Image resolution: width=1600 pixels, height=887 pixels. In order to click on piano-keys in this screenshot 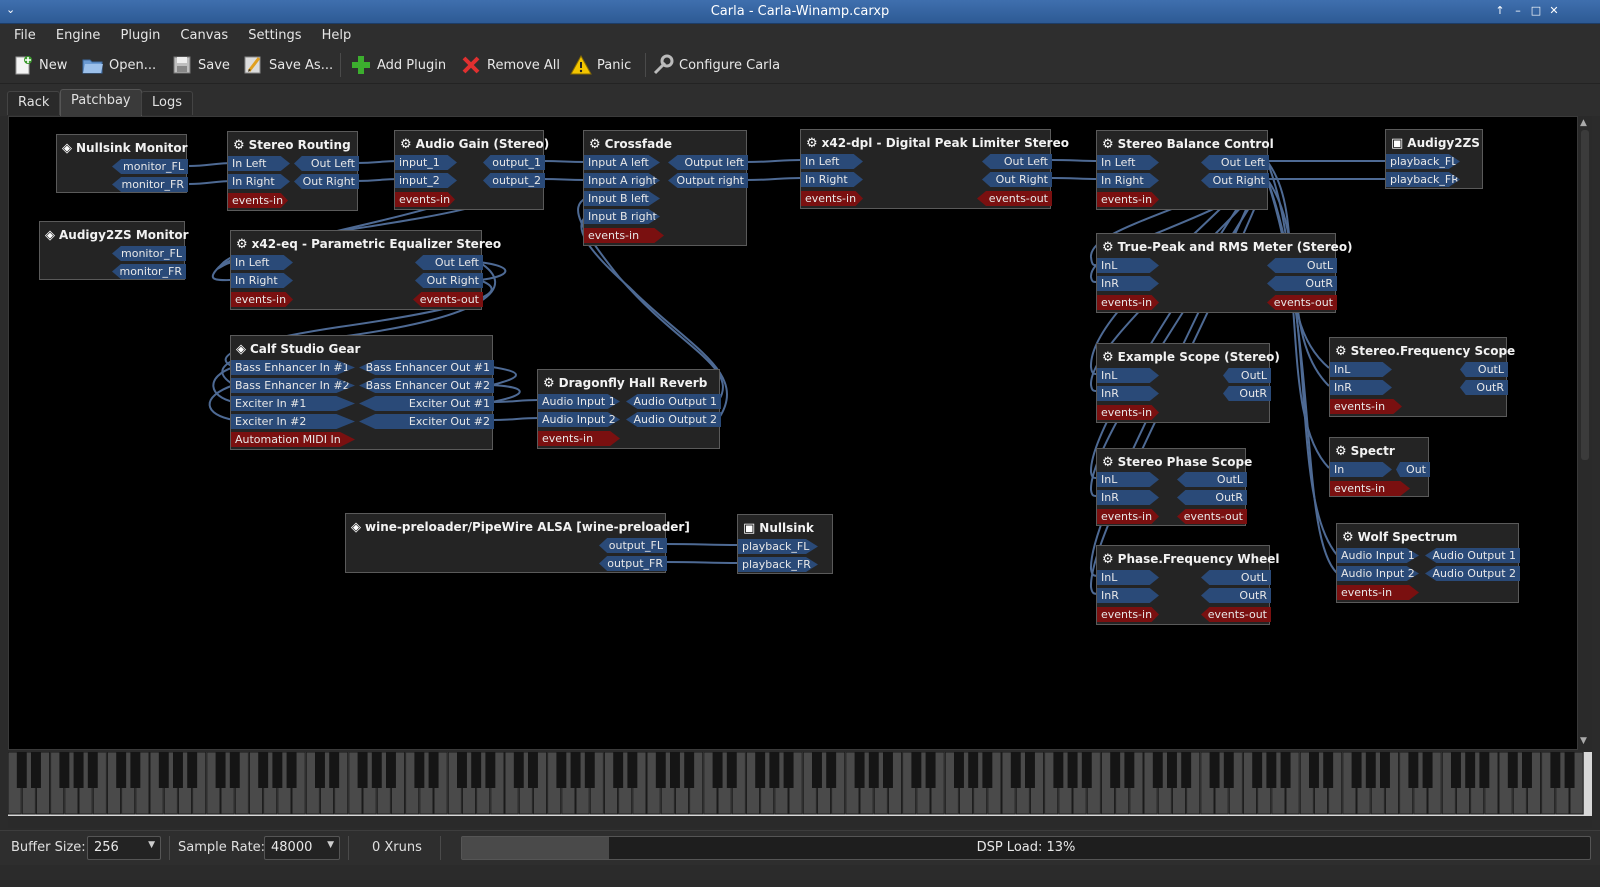, I will do `click(799, 783)`.